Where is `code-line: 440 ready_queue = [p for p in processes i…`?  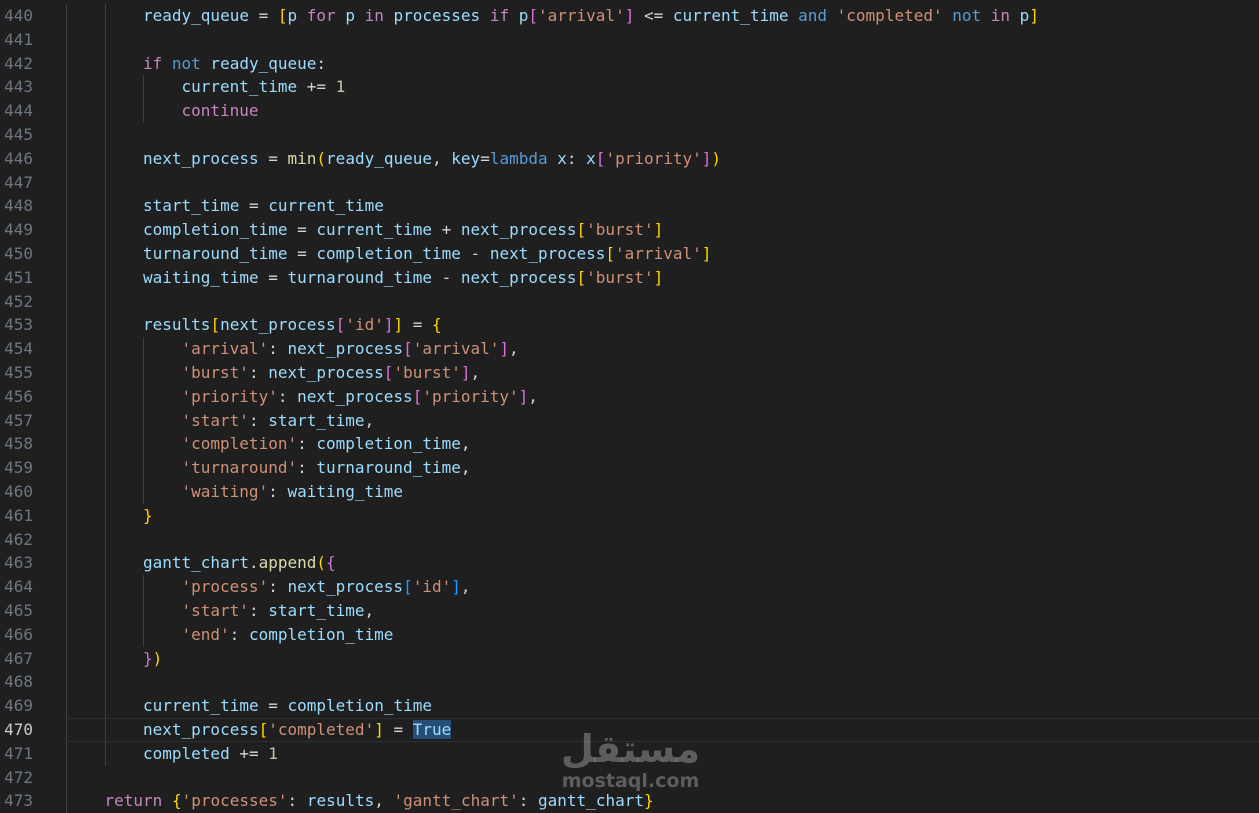
code-line: 440 ready_queue = [p for p in processes i… is located at coordinates (629, 16).